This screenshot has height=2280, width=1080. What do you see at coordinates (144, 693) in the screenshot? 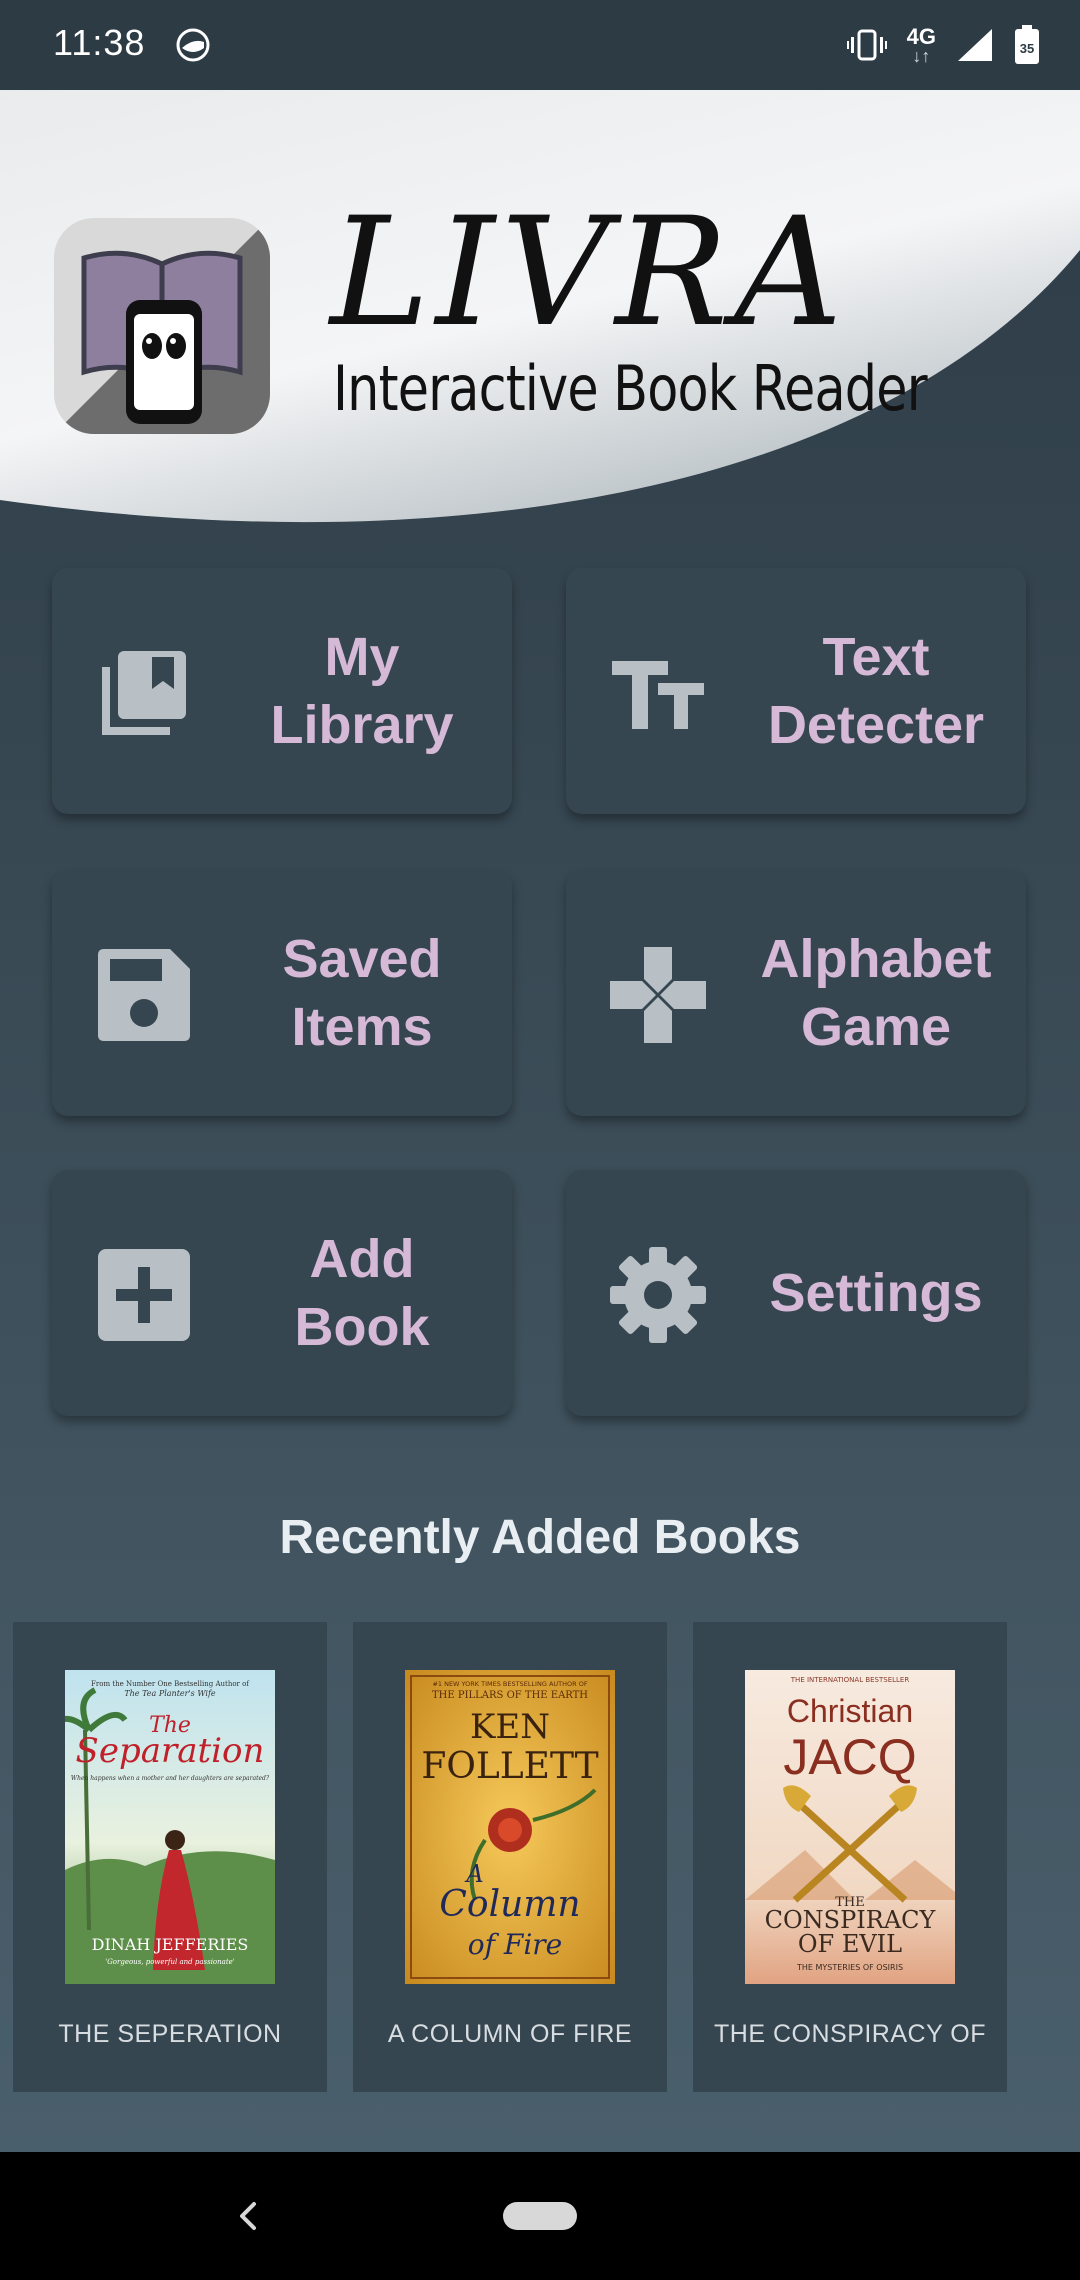
I see `library-icon` at bounding box center [144, 693].